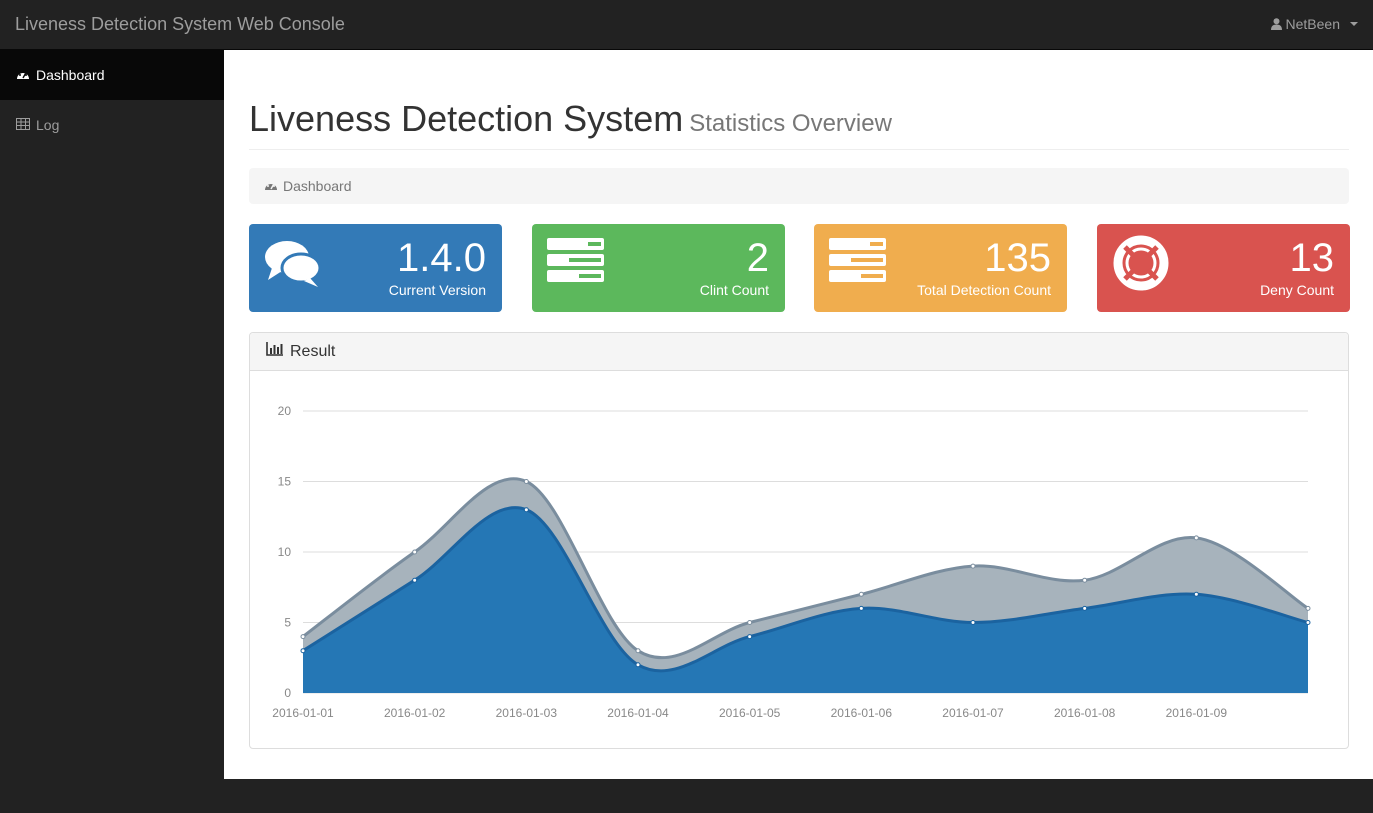  What do you see at coordinates (973, 713) in the screenshot?
I see `x-tick-label: 2016-01-07` at bounding box center [973, 713].